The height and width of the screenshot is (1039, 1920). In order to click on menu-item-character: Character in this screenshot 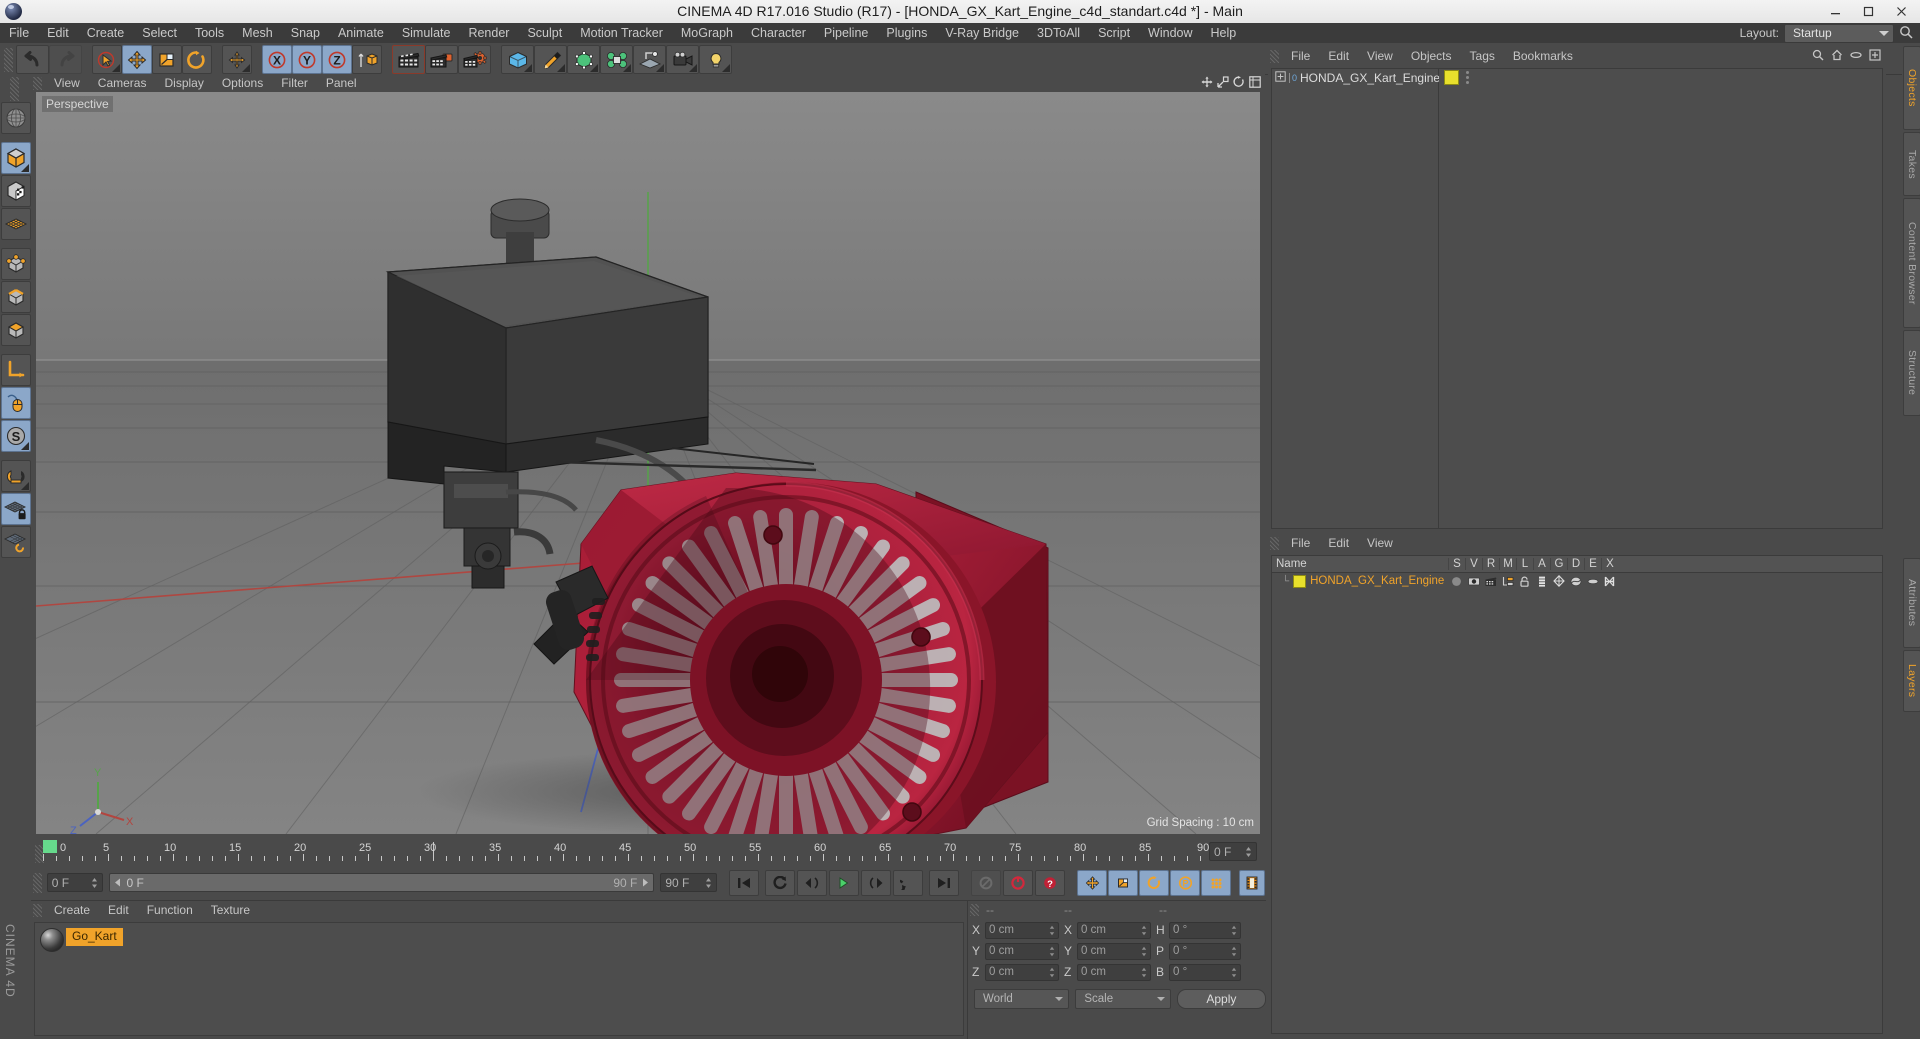, I will do `click(778, 33)`.